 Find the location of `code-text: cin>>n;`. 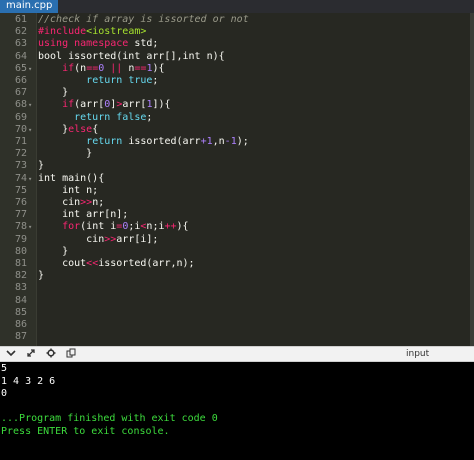

code-text: cin>>n; is located at coordinates (71, 203).